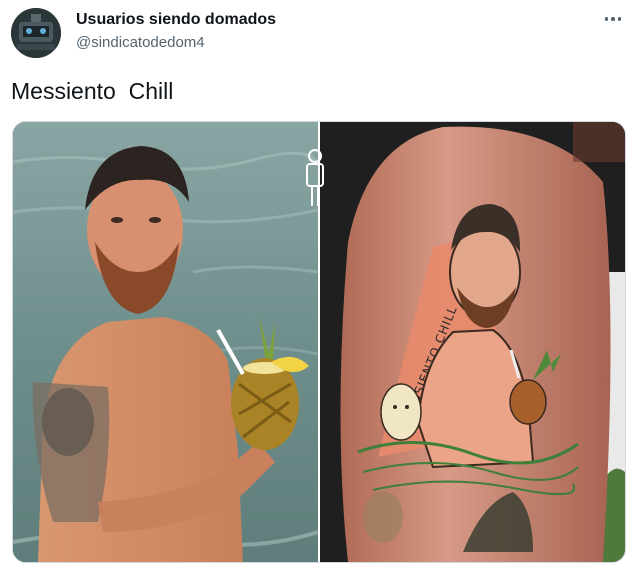 The height and width of the screenshot is (572, 640). Describe the element at coordinates (613, 19) in the screenshot. I see `more-horizontal-icon` at that location.